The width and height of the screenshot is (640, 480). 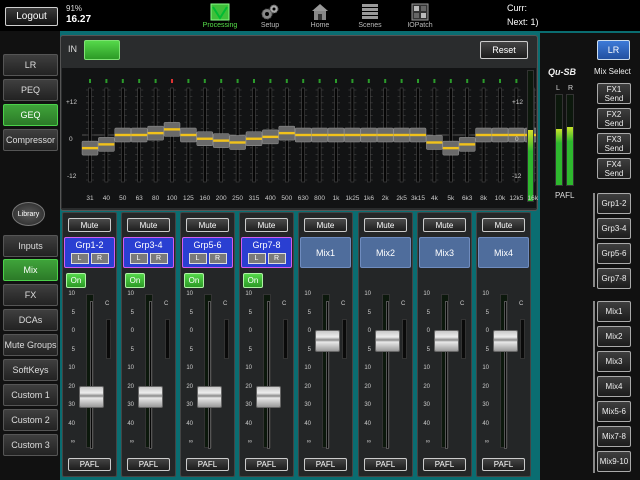 What do you see at coordinates (102, 50) in the screenshot?
I see `geq-in-button` at bounding box center [102, 50].